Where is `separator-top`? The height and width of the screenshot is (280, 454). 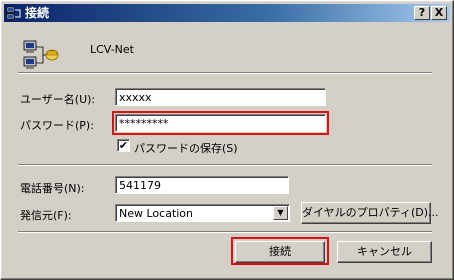
separator-top is located at coordinates (225, 73).